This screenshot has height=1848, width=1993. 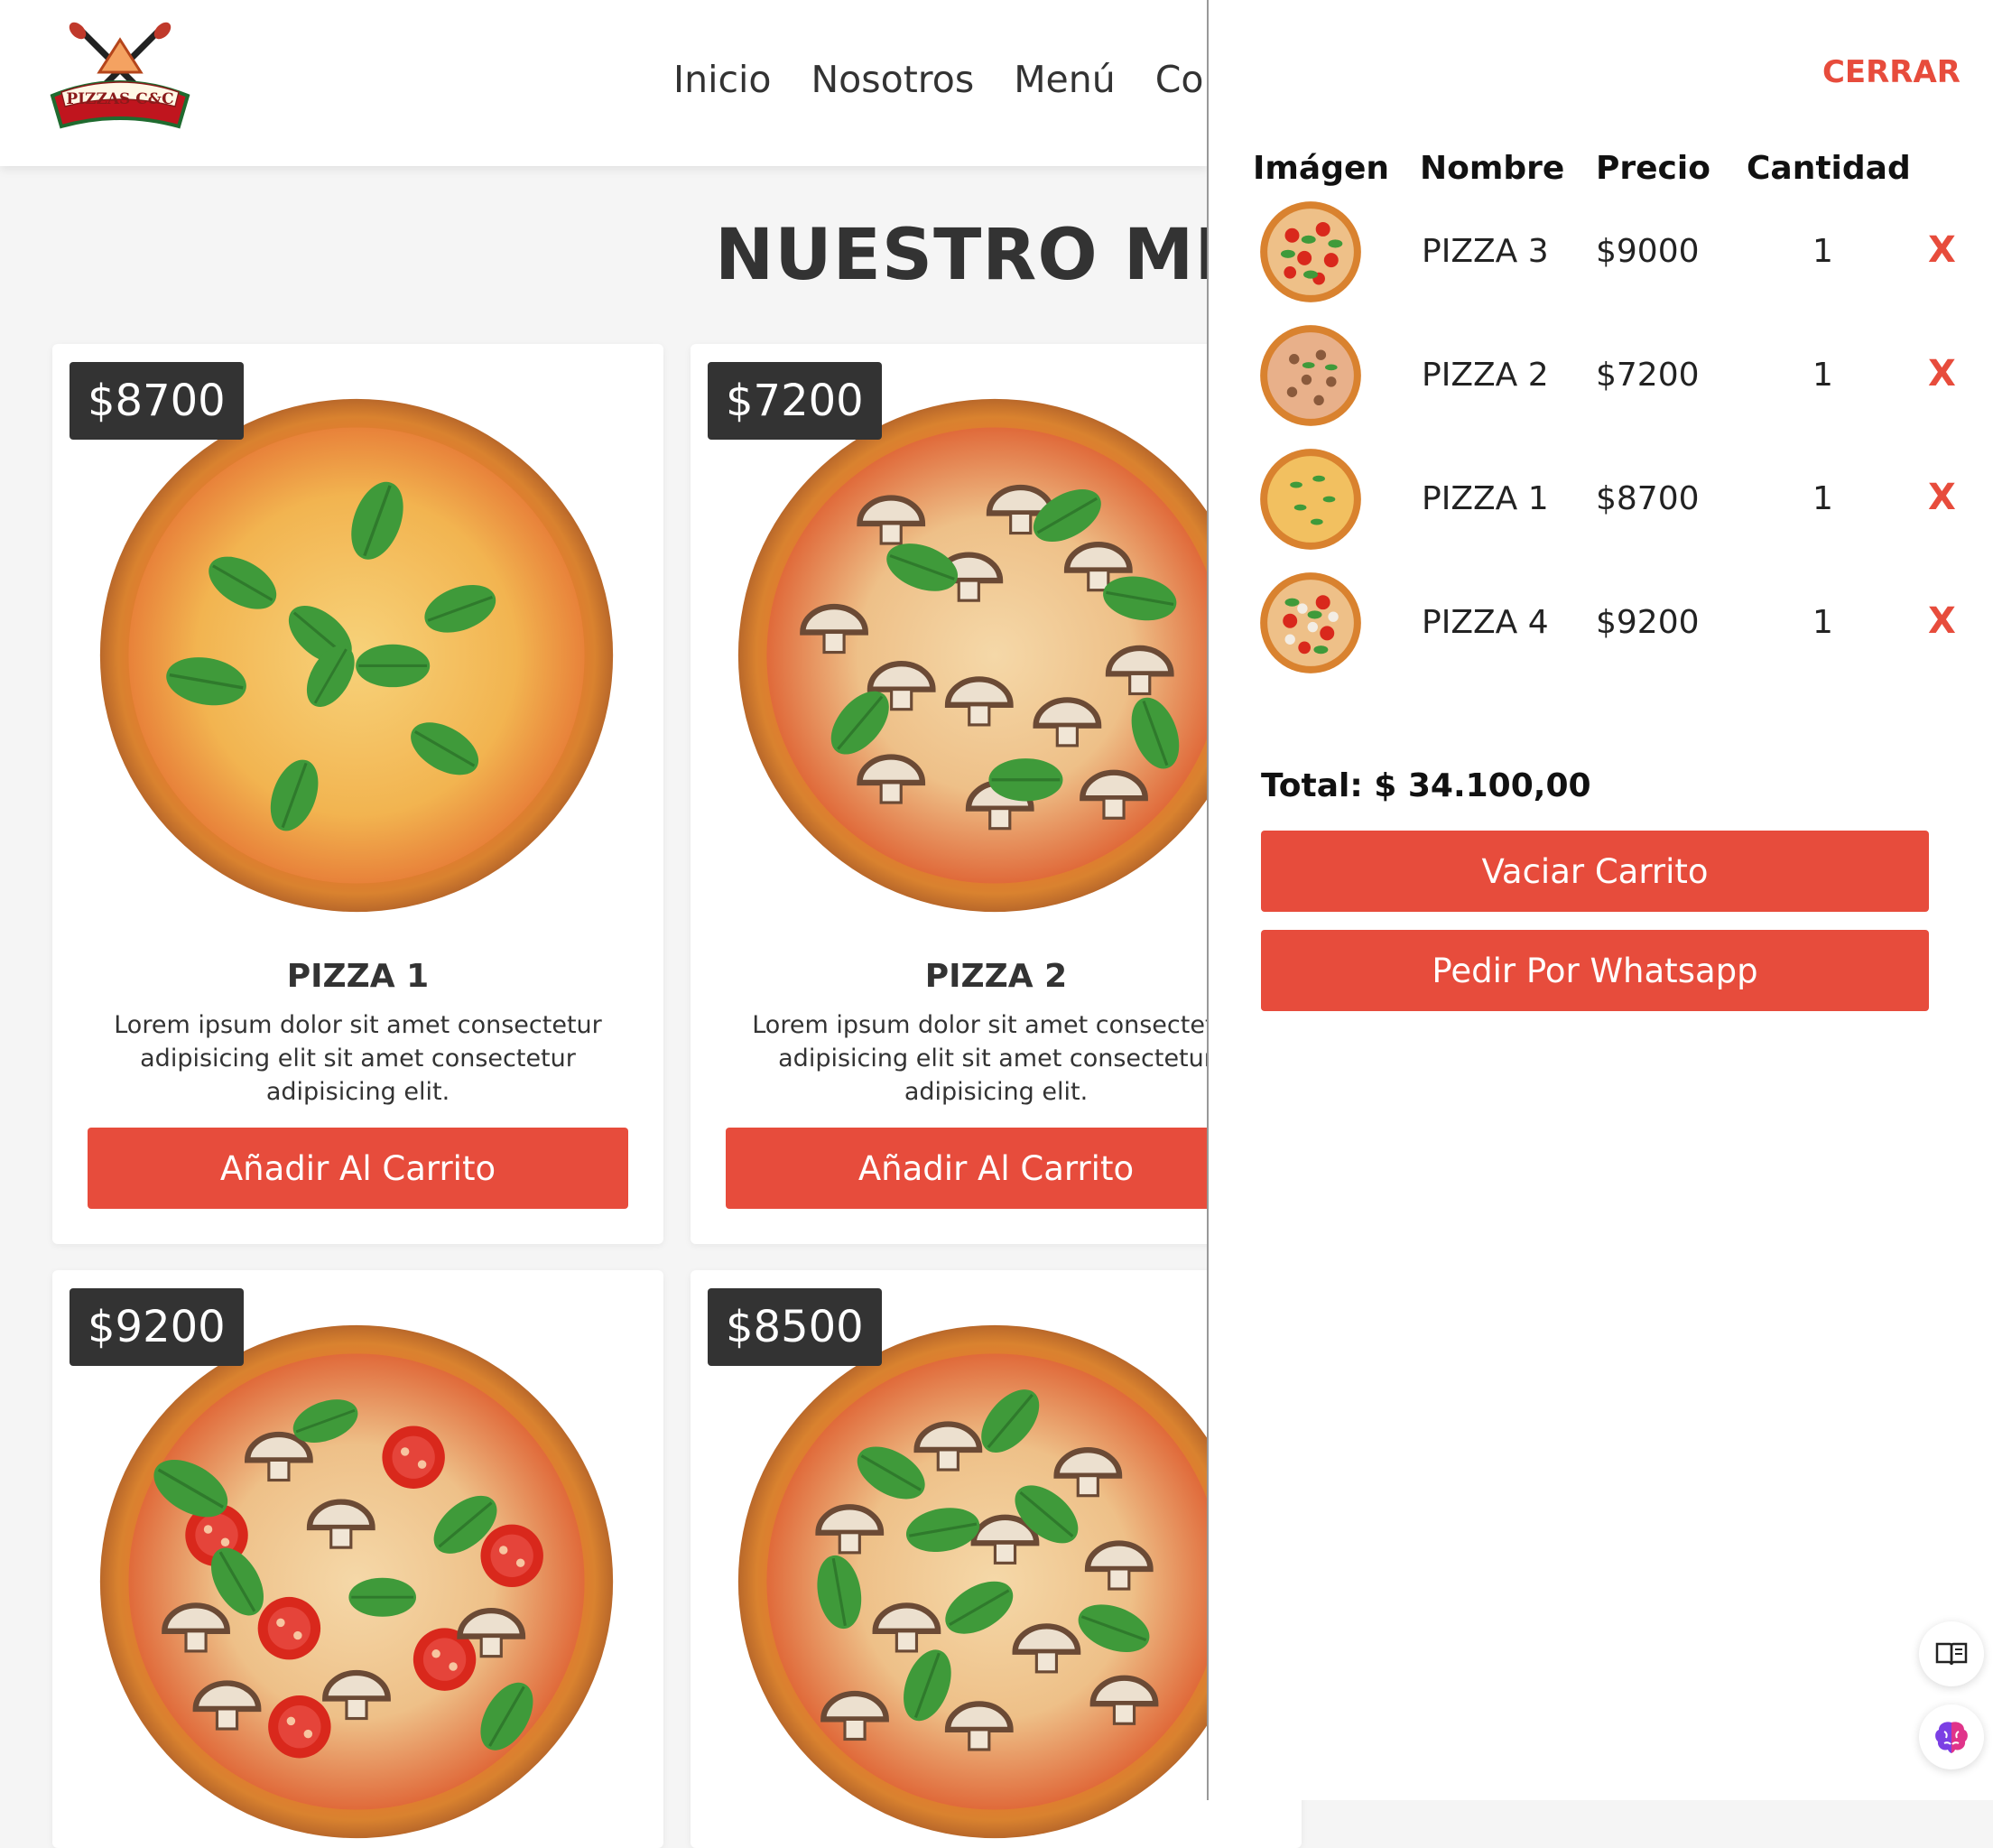 I want to click on cart-row: PIZZA 1 $8700 1 X, so click(x=1601, y=502).